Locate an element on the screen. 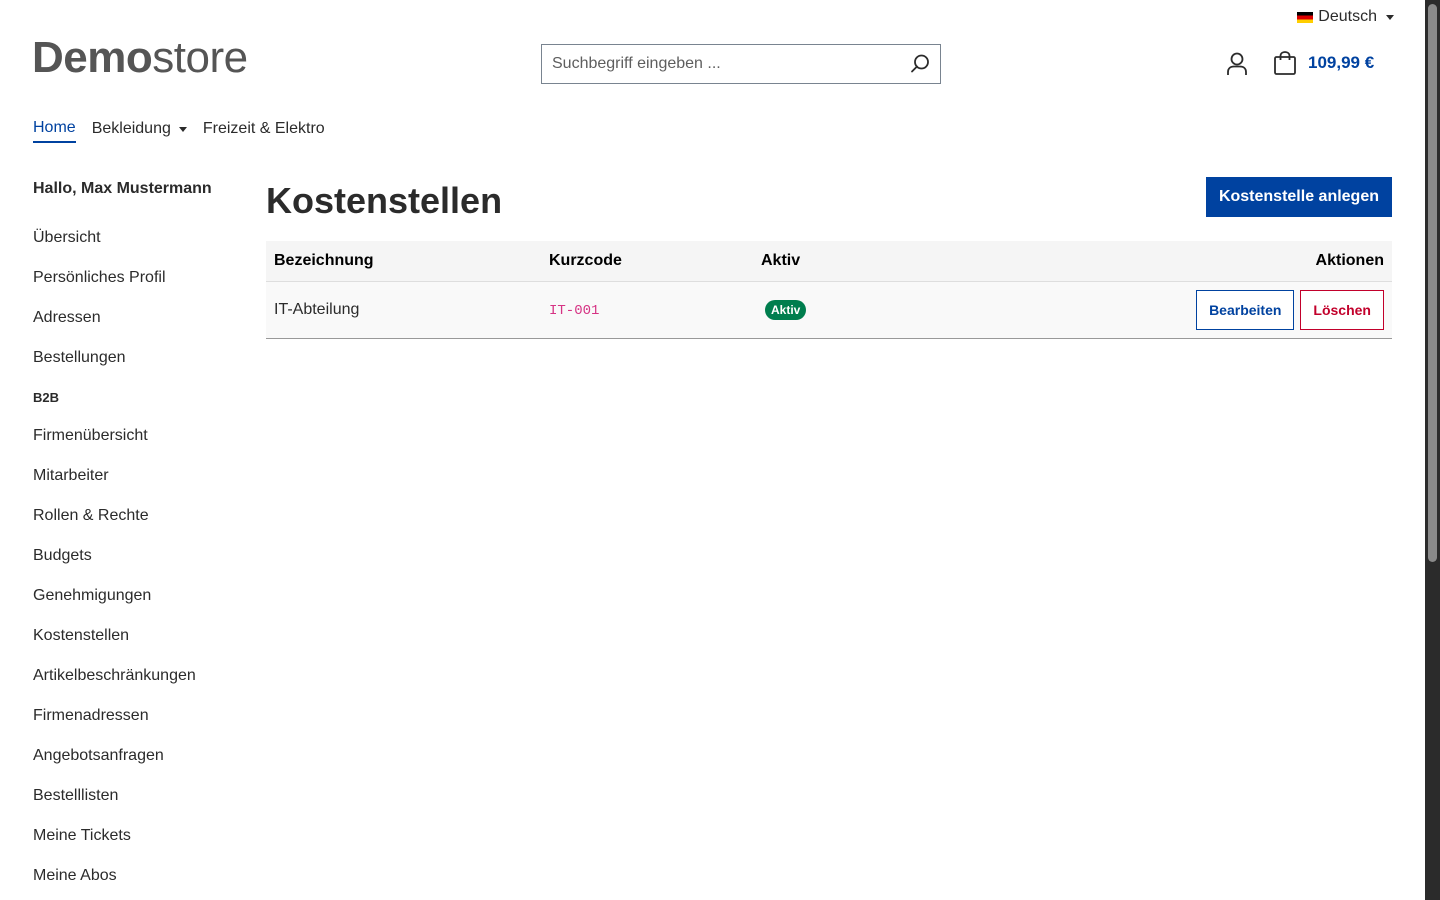 The width and height of the screenshot is (1440, 900). search-icon is located at coordinates (920, 63).